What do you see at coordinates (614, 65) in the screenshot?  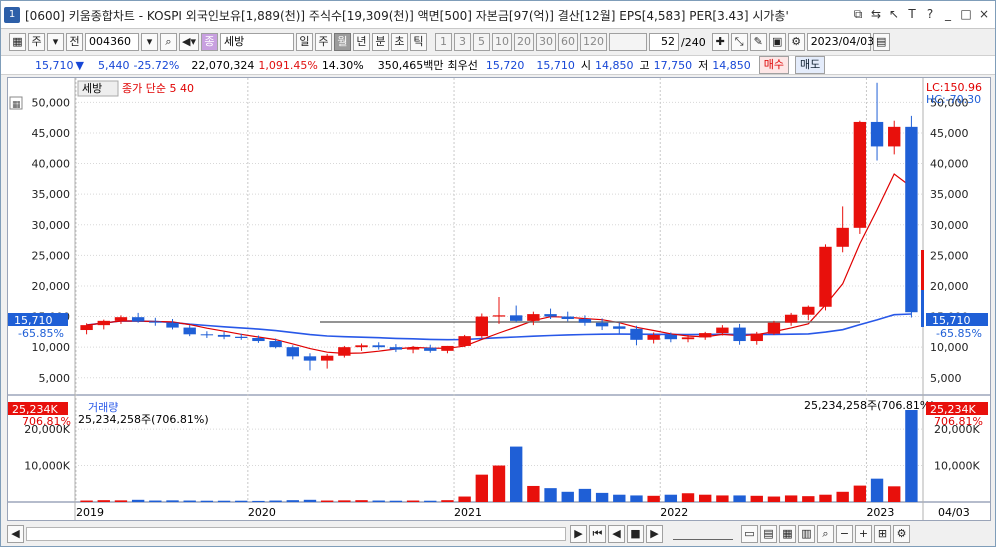 I see `open-price: 14,850` at bounding box center [614, 65].